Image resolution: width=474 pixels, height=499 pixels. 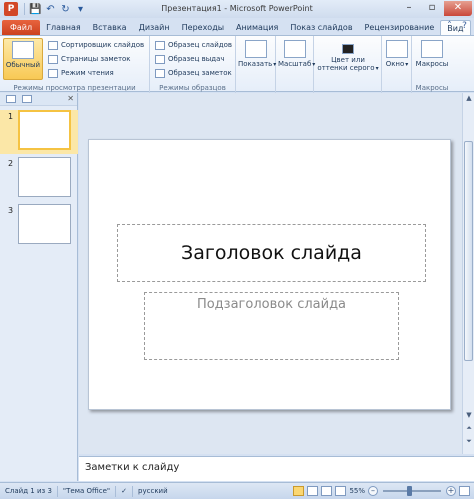 What do you see at coordinates (53, 59) in the screenshot?
I see `notes-page-icon` at bounding box center [53, 59].